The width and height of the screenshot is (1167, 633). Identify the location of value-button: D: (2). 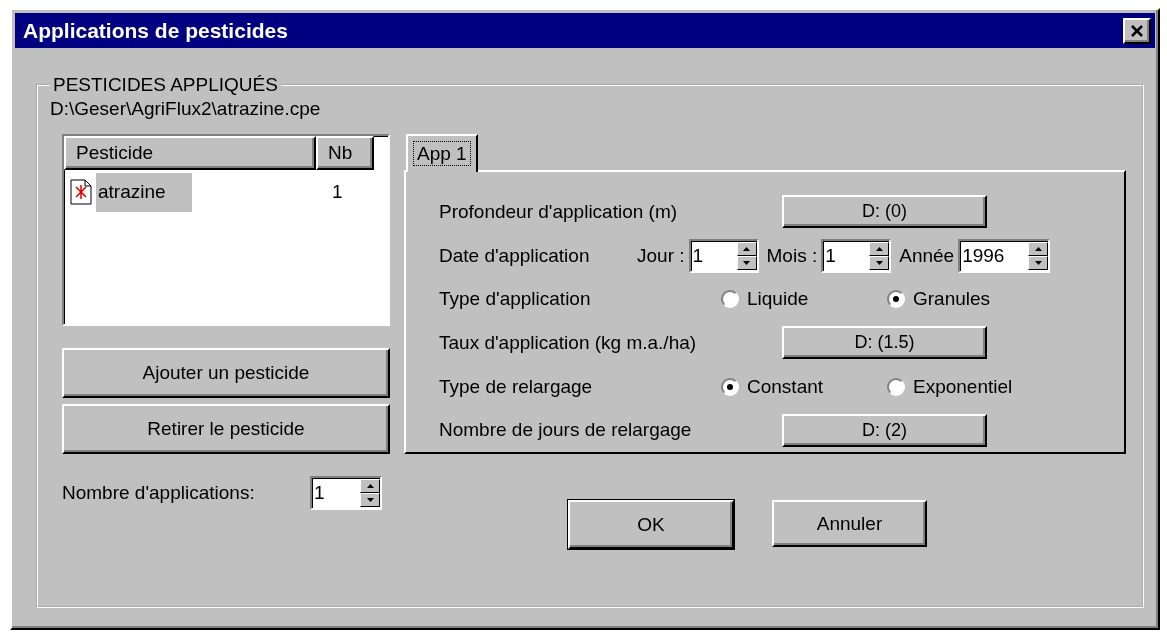
(884, 430).